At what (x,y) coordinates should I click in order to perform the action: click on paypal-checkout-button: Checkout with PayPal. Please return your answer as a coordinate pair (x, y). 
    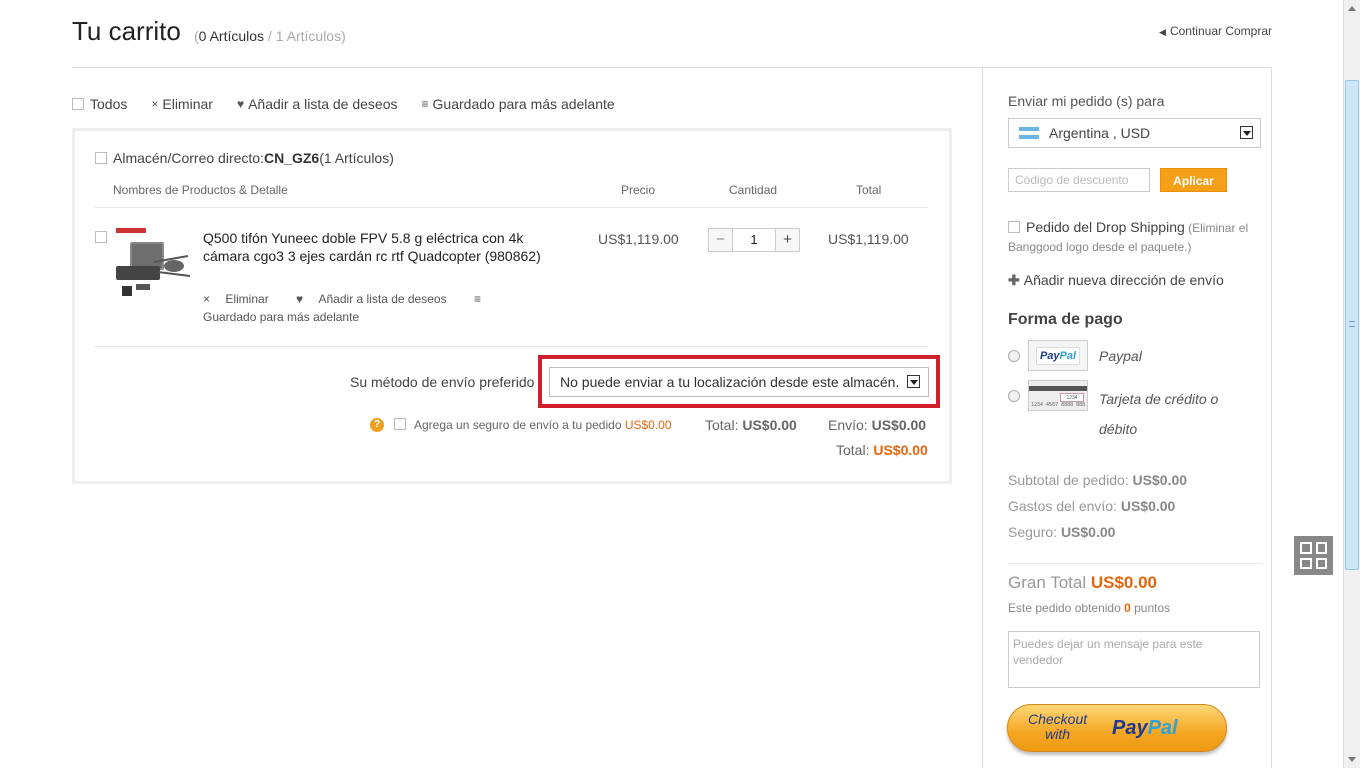
    Looking at the image, I should click on (1117, 728).